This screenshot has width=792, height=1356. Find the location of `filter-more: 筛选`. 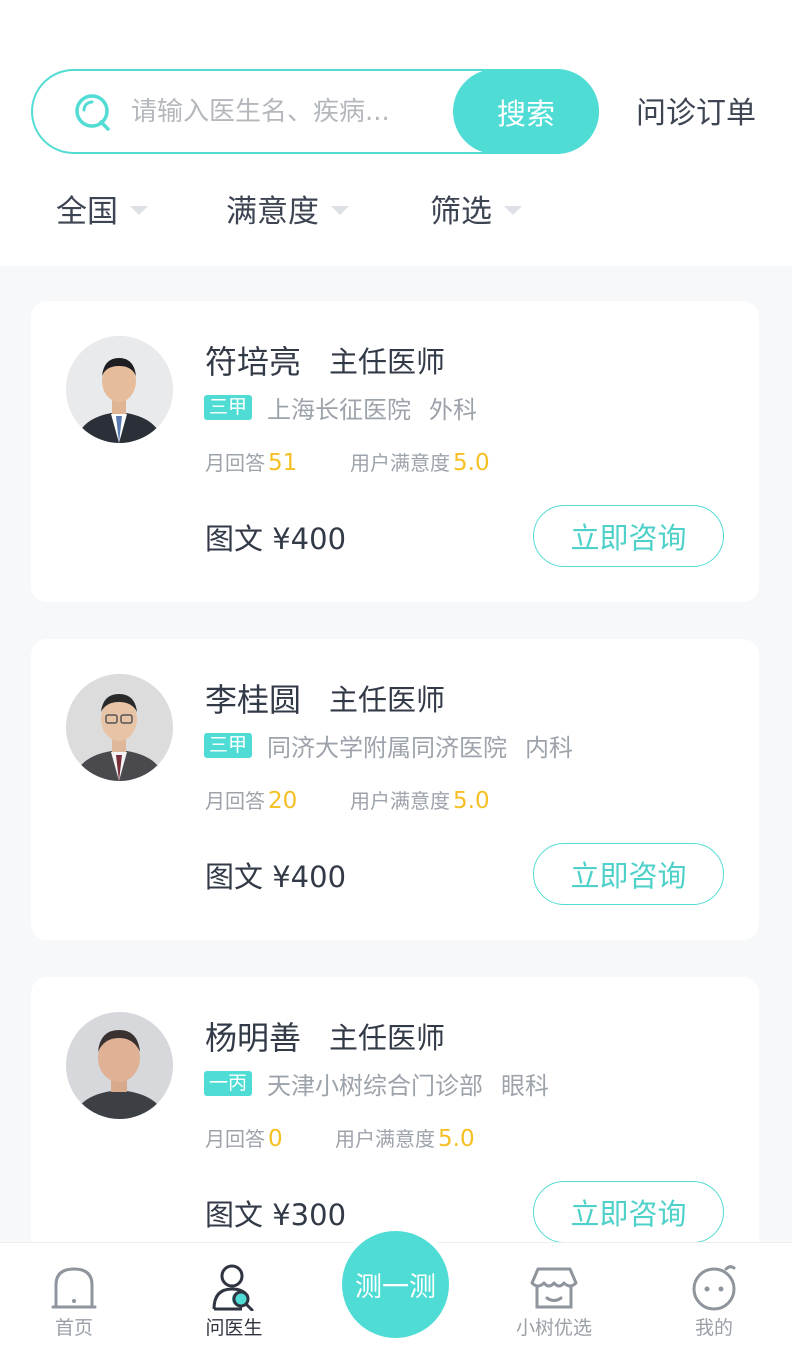

filter-more: 筛选 is located at coordinates (476, 208).